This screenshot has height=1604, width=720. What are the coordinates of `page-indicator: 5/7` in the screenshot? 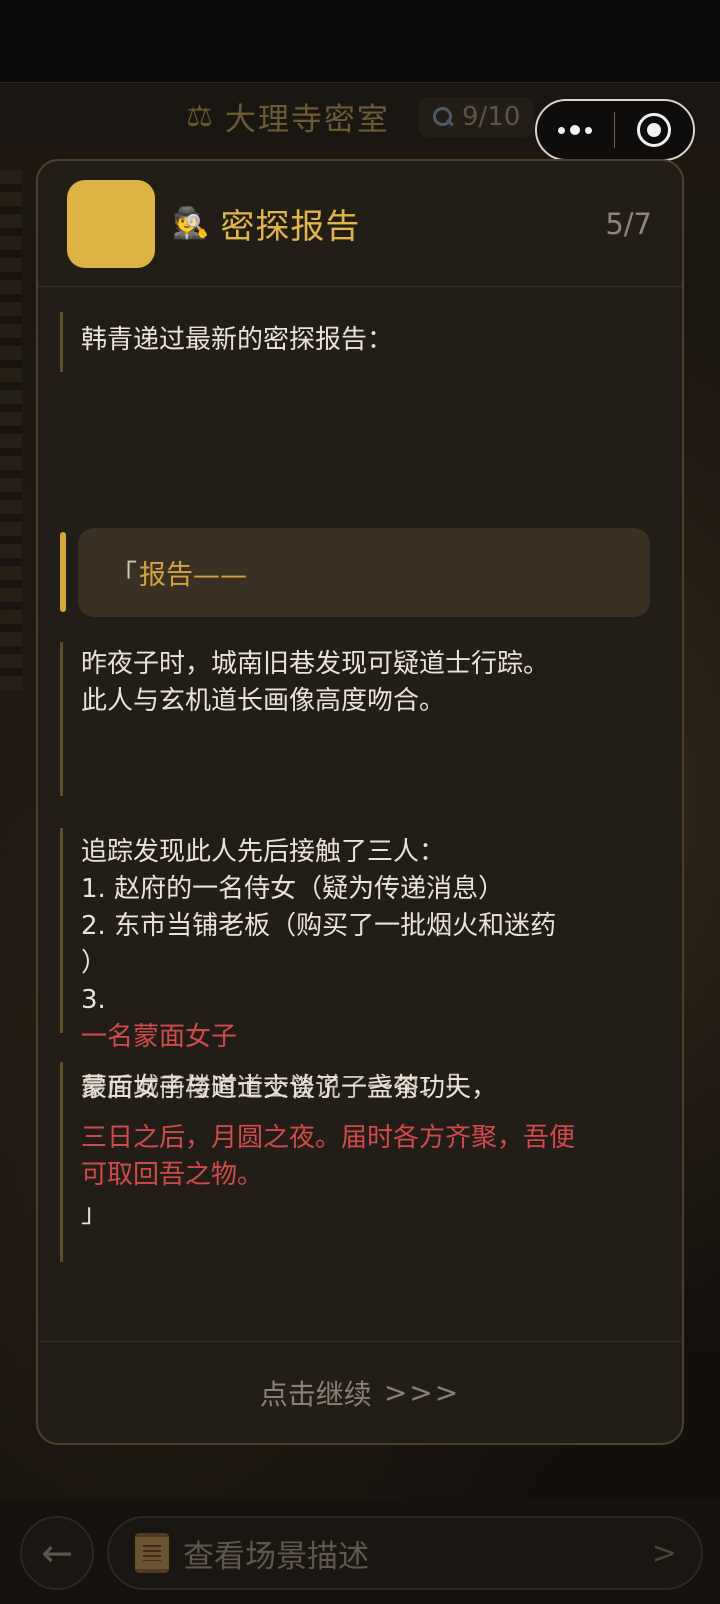 It's located at (628, 224).